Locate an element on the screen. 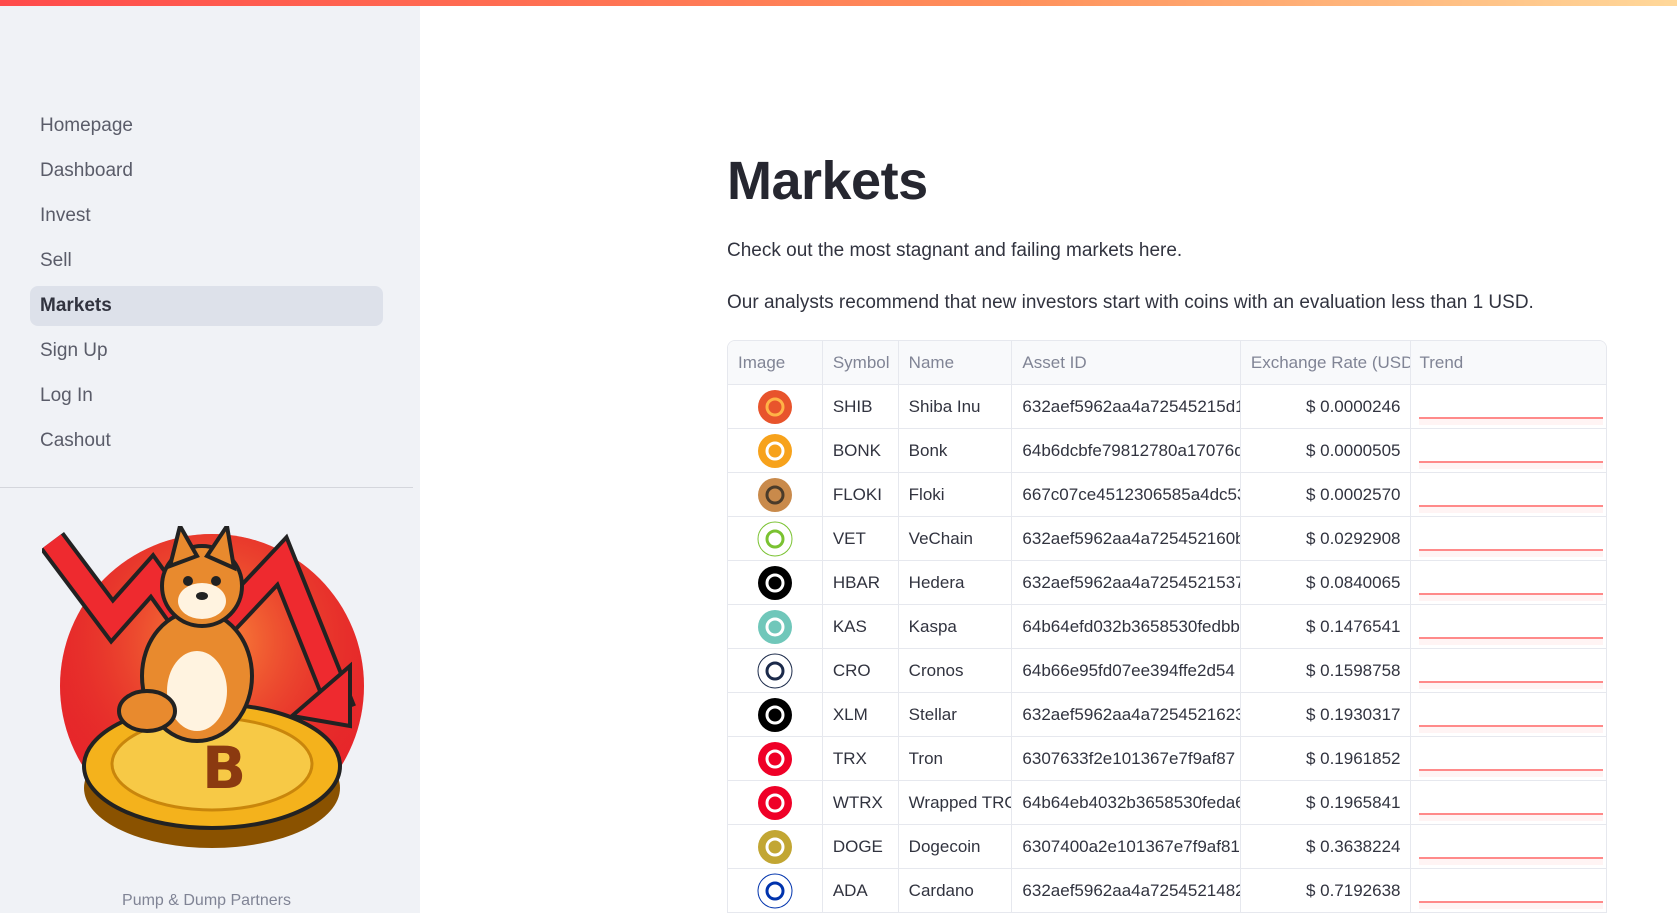  bonk-coin-icon is located at coordinates (774, 450).